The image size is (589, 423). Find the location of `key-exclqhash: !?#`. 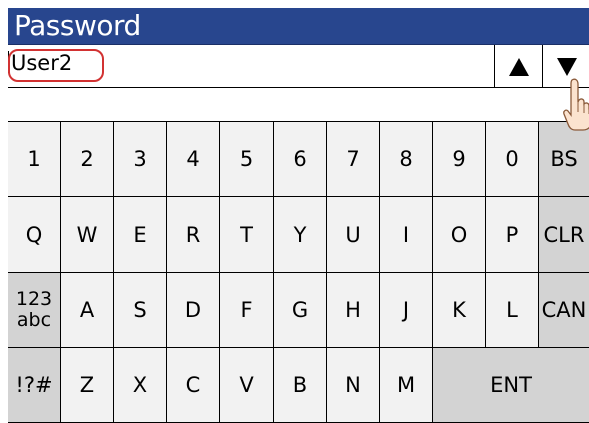

key-exclqhash: !?# is located at coordinates (34, 385).